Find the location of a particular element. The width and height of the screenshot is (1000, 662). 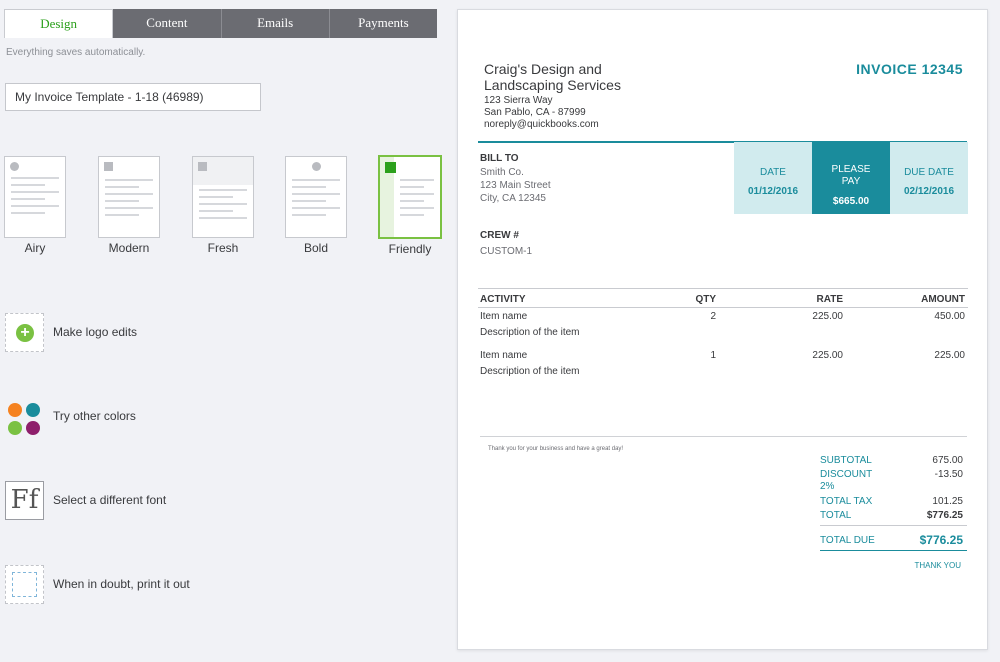

amount-column-header: AMOUNT is located at coordinates (943, 299).